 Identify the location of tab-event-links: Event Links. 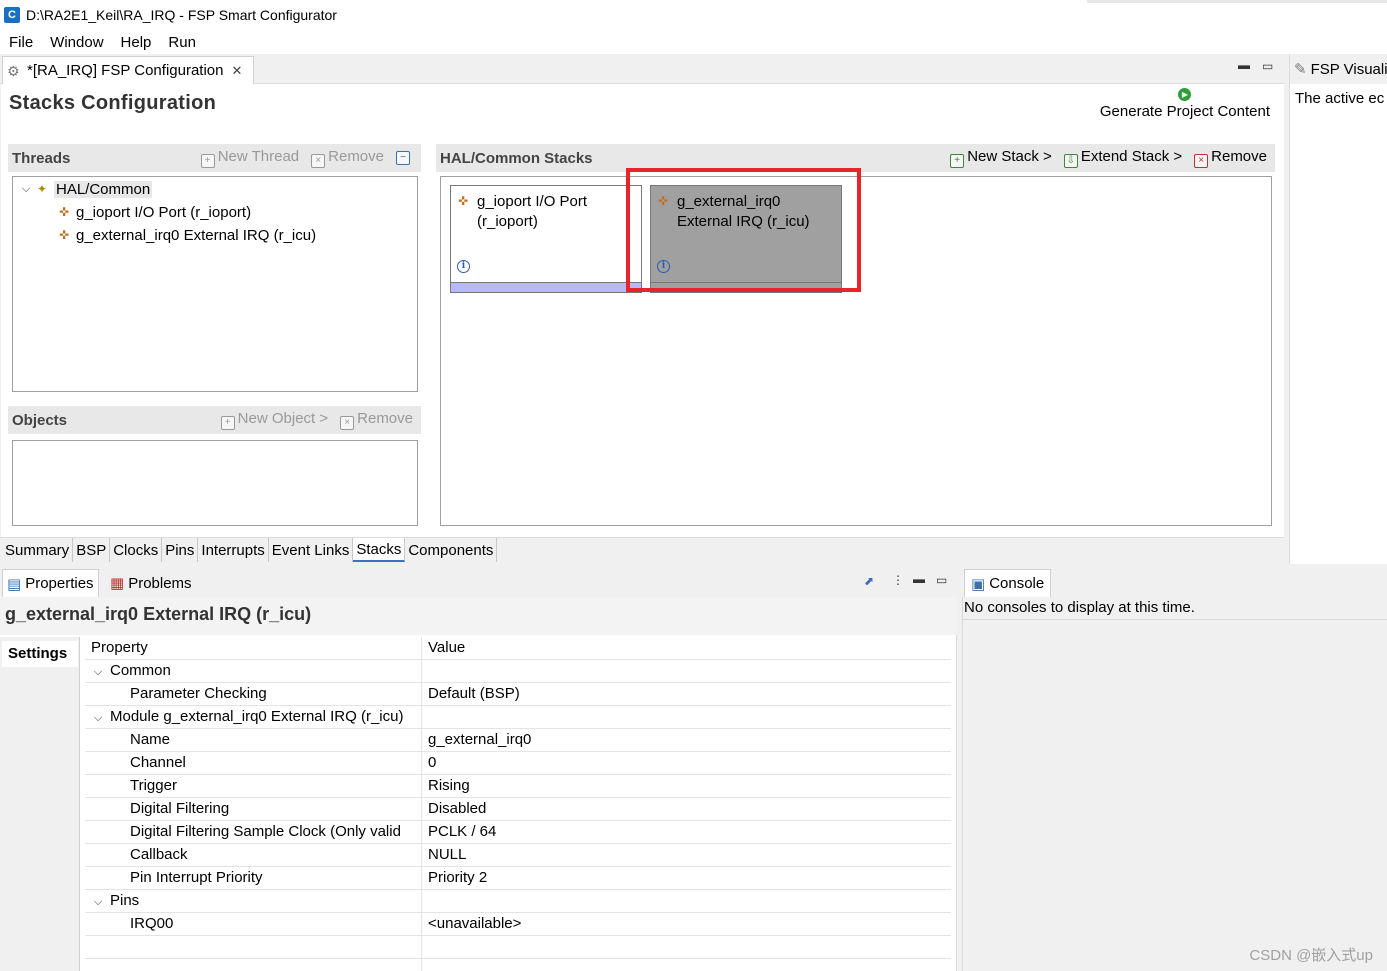
(311, 550).